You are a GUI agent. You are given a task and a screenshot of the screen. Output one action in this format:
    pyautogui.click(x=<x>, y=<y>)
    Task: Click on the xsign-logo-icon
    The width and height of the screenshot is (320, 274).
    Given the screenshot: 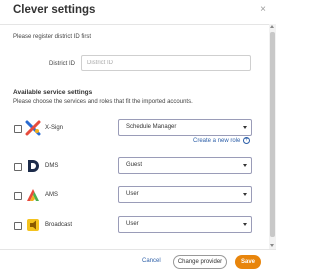 What is the action you would take?
    pyautogui.click(x=33, y=128)
    